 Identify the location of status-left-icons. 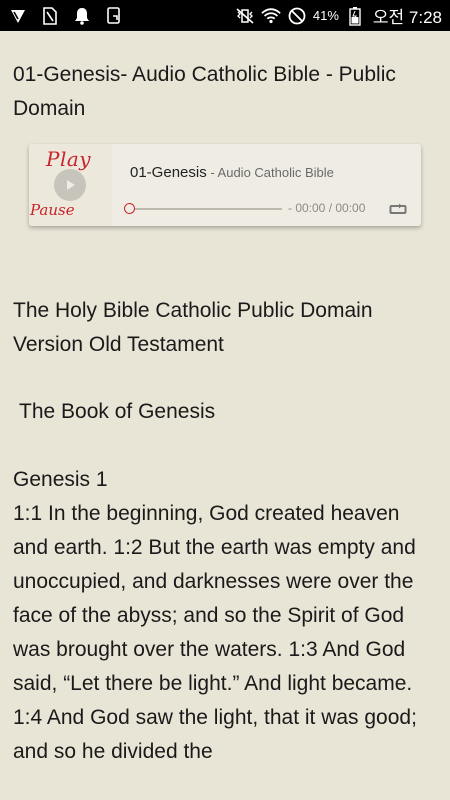
(66, 16).